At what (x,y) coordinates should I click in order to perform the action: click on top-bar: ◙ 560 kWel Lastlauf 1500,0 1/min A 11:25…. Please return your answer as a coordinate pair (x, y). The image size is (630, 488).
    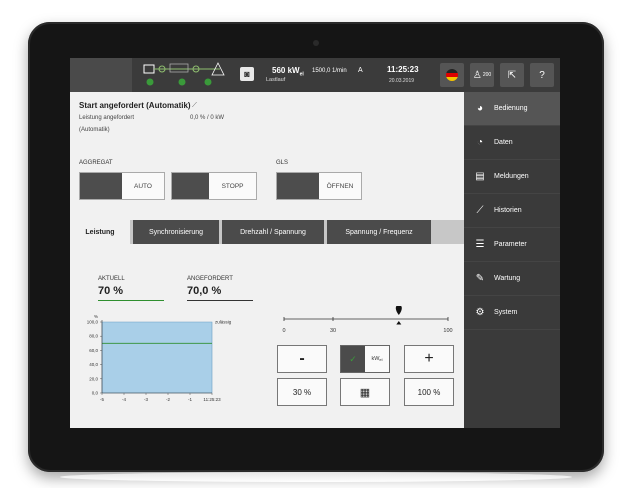
    Looking at the image, I should click on (315, 75).